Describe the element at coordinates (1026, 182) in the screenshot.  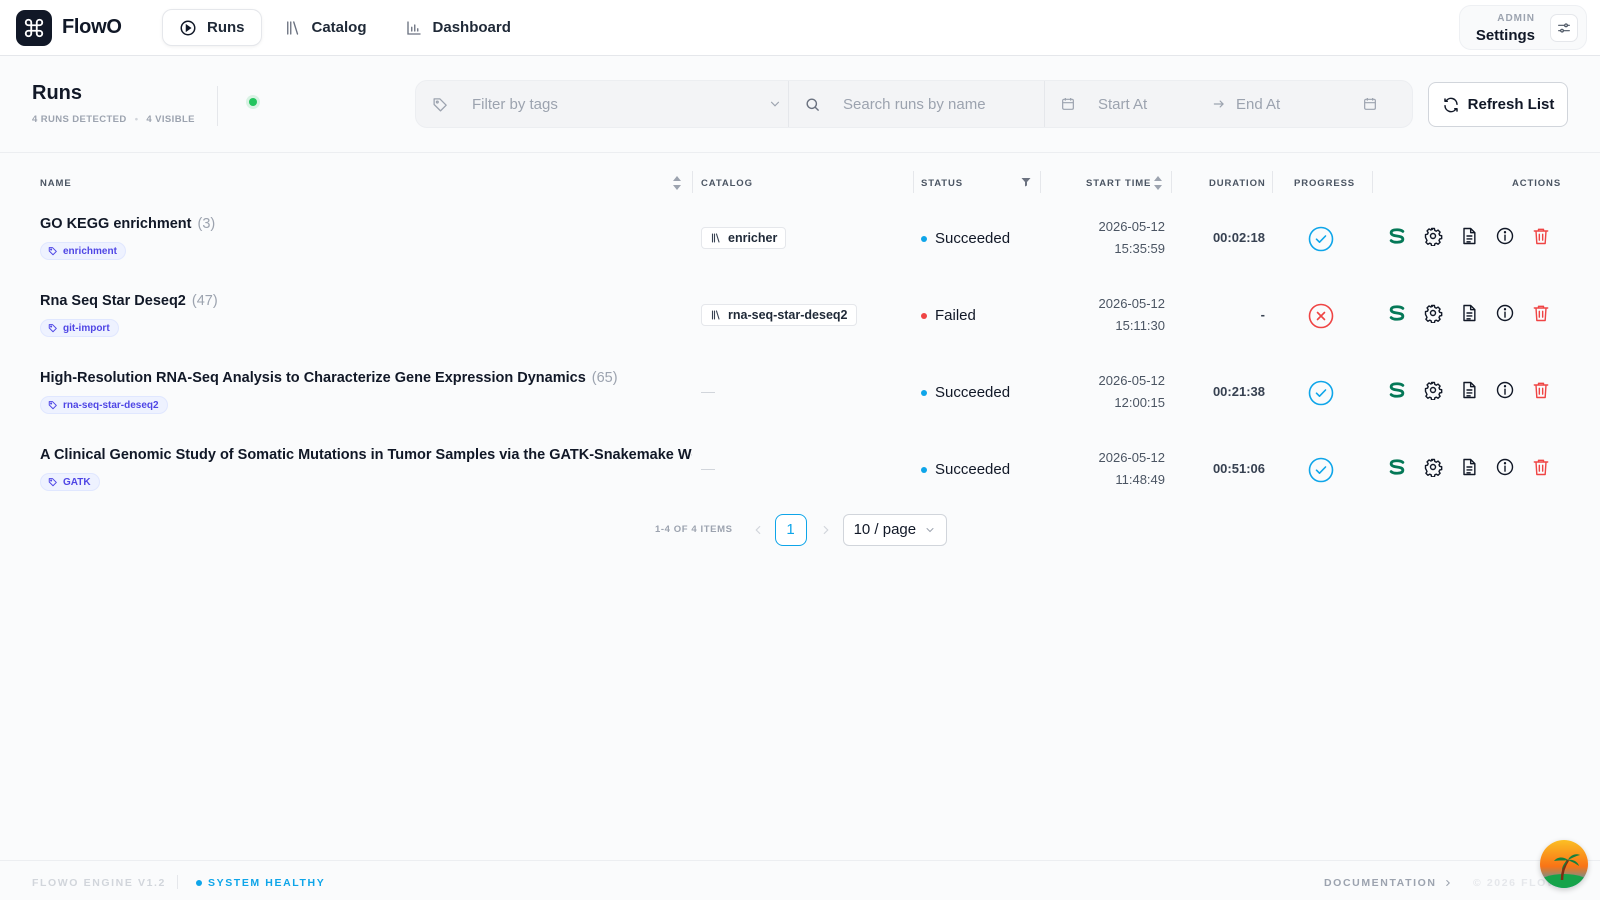
I see `filter-icon` at that location.